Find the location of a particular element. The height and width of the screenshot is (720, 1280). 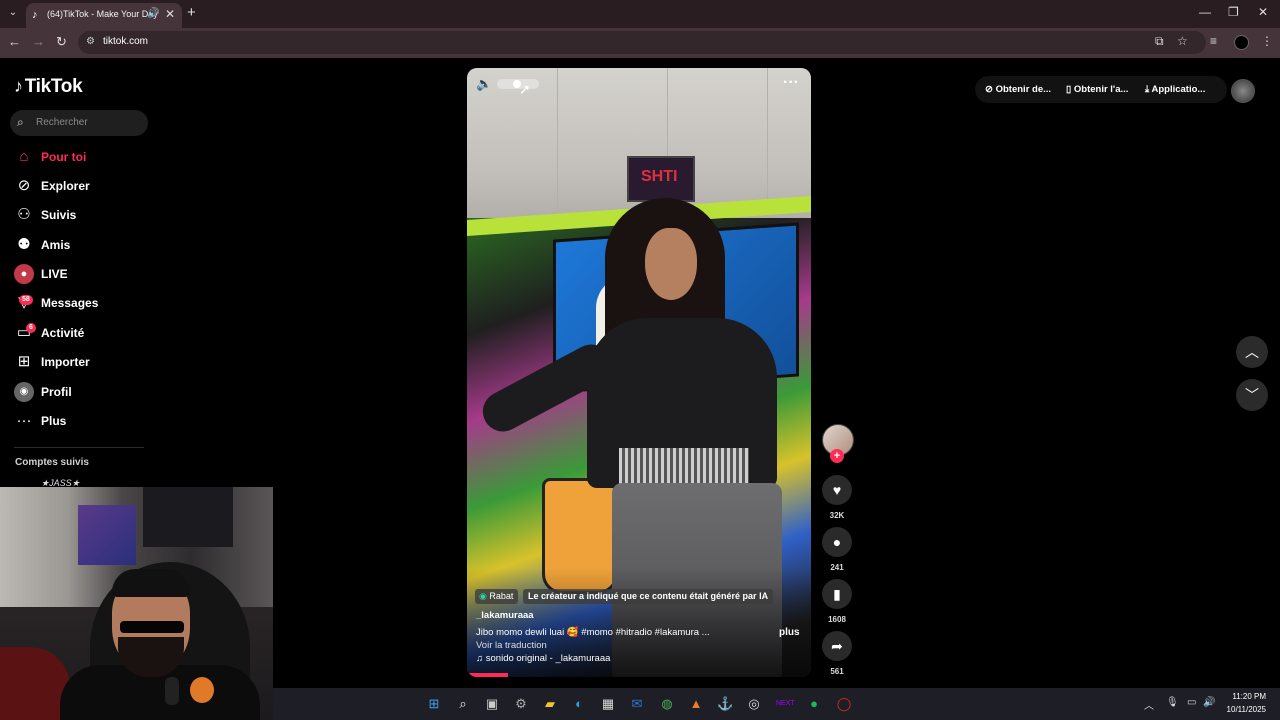

steam-icon: ⚓ is located at coordinates (725, 704).